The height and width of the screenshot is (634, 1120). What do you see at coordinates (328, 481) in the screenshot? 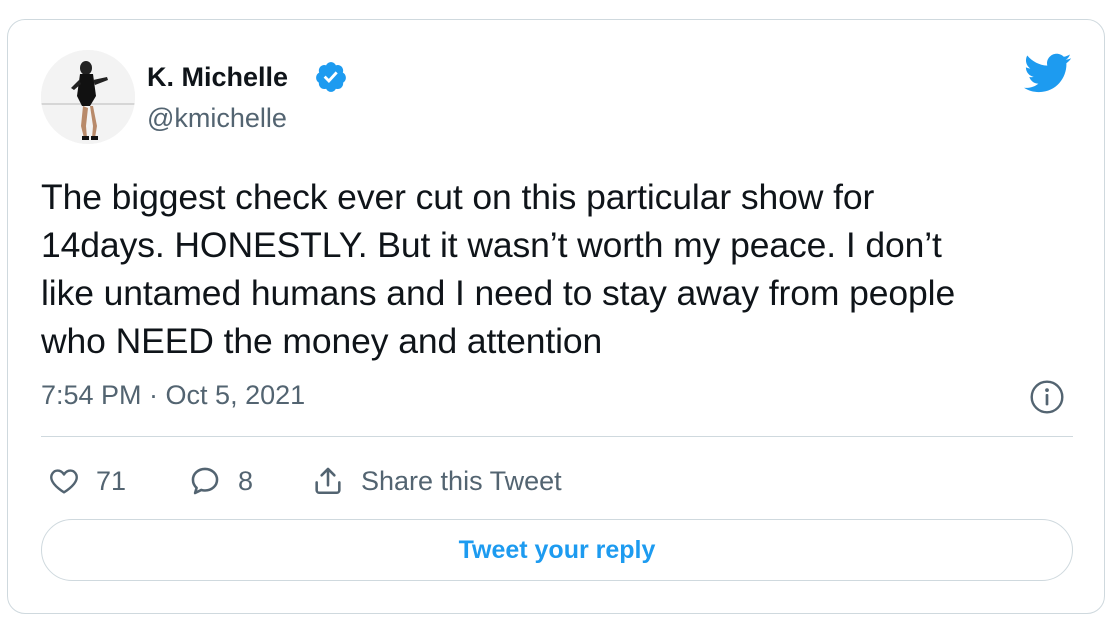
I see `share-icon` at bounding box center [328, 481].